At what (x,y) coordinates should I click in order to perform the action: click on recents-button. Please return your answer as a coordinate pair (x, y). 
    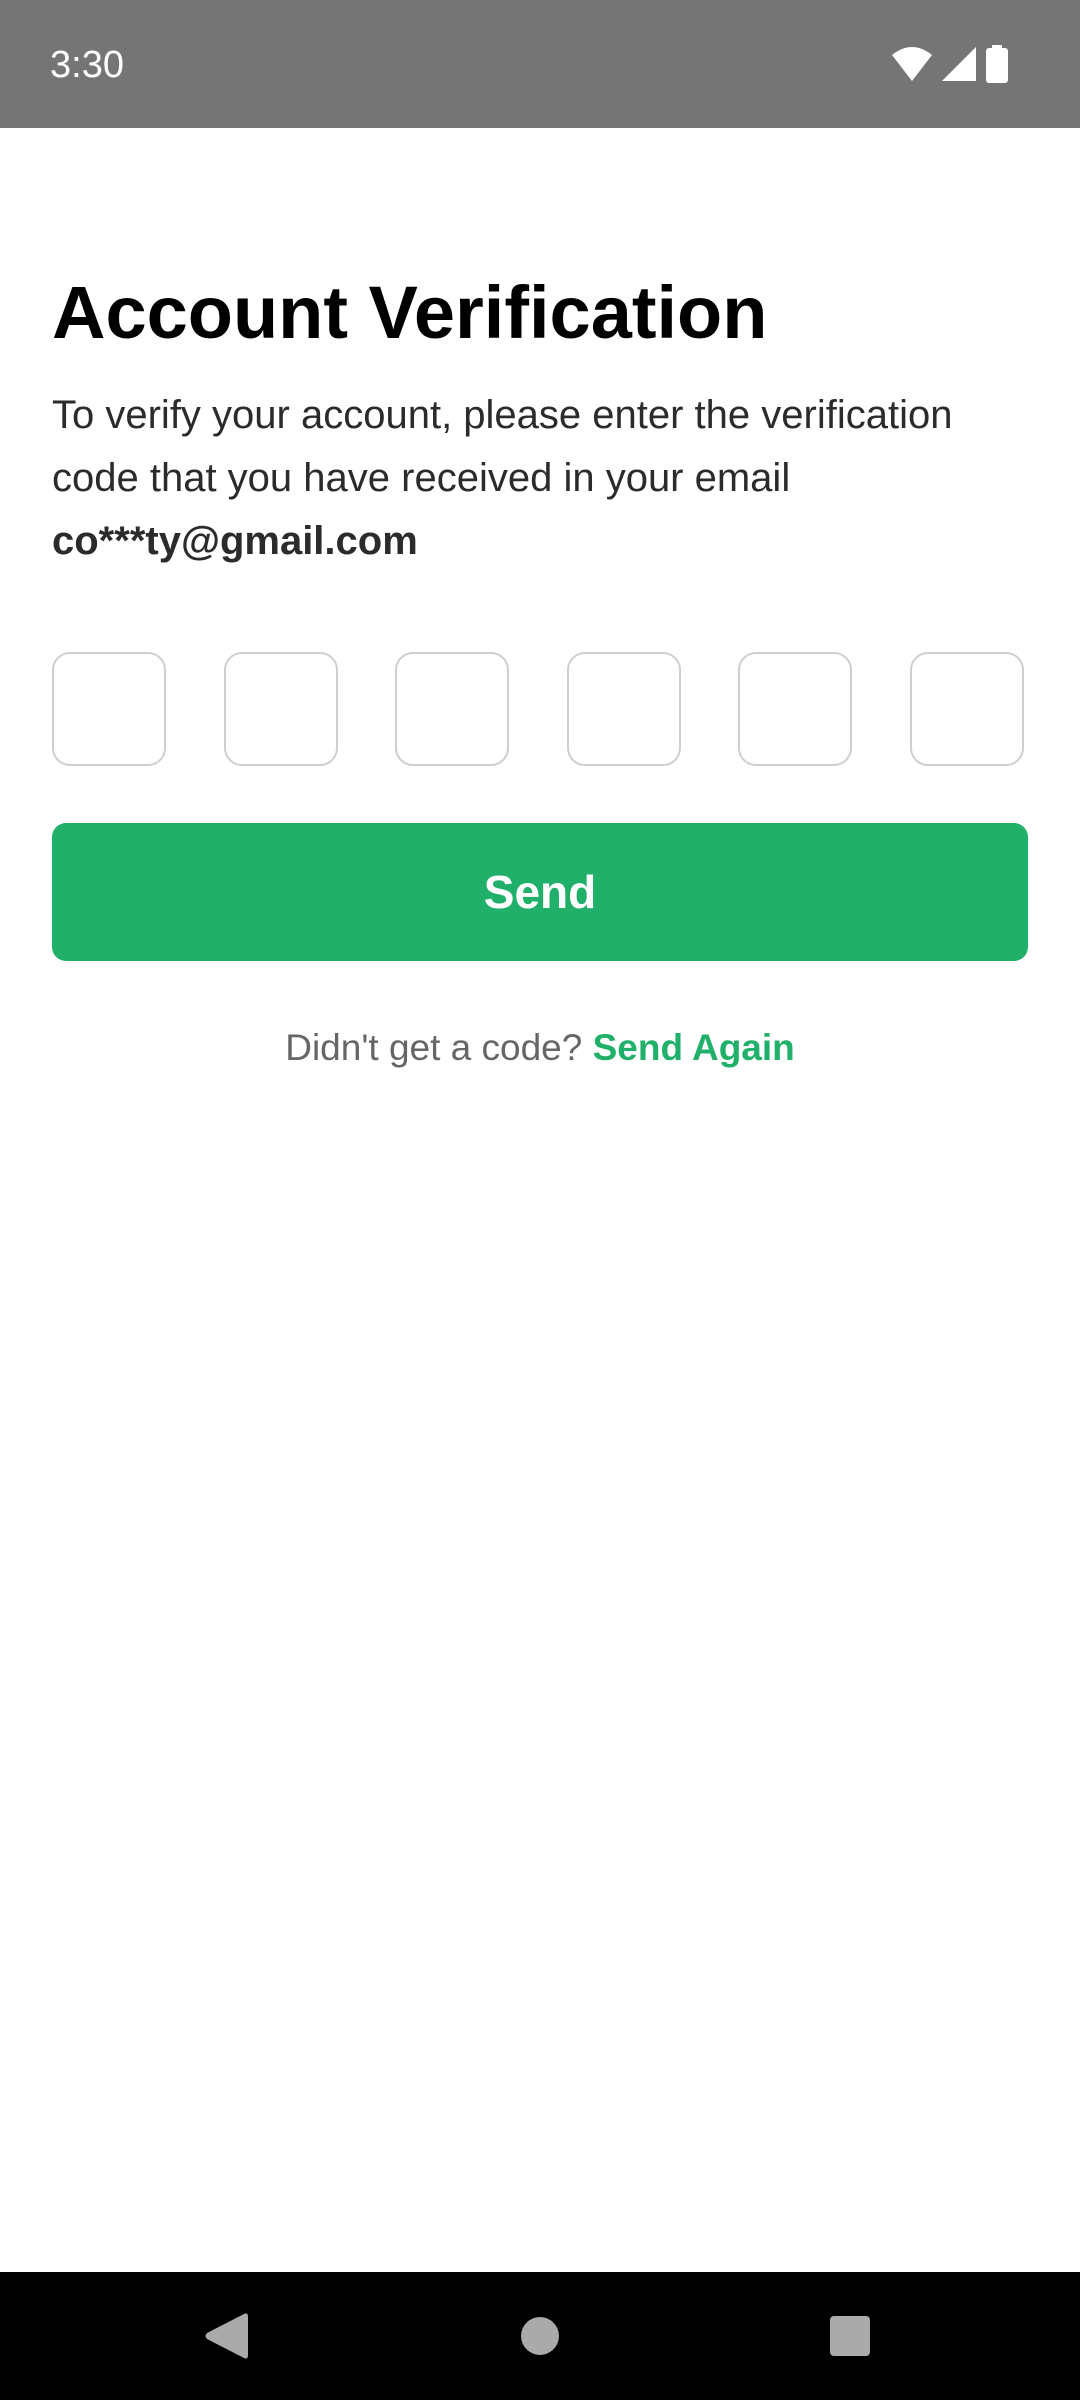
    Looking at the image, I should click on (850, 2336).